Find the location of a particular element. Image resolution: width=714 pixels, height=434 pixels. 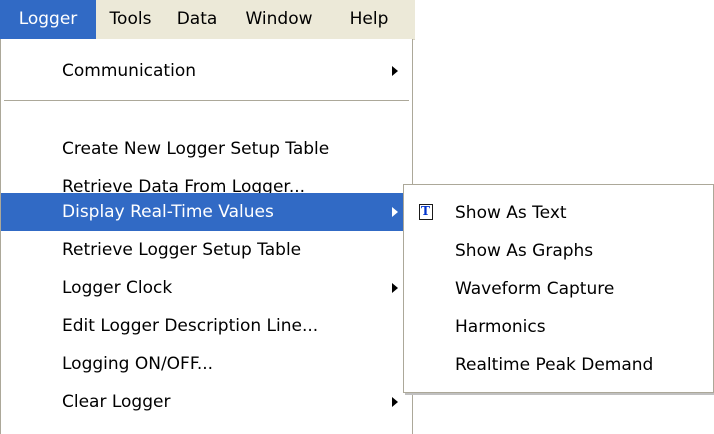

submenu-item-label: Waveform Capture is located at coordinates (535, 289).